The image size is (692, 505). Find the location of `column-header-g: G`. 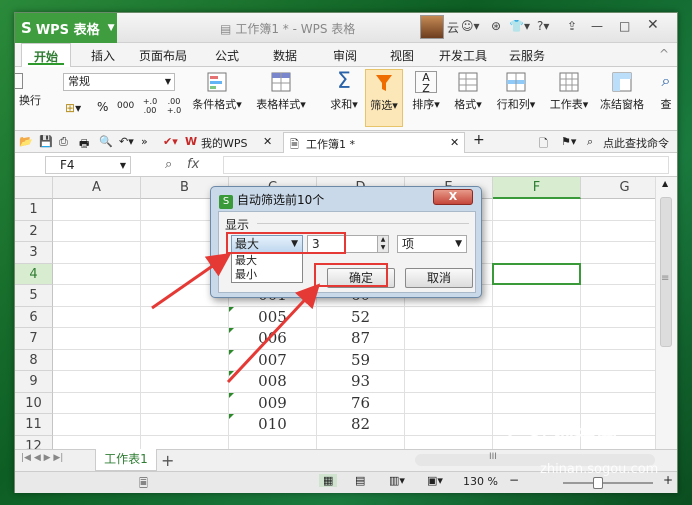

column-header-g: G is located at coordinates (618, 188).